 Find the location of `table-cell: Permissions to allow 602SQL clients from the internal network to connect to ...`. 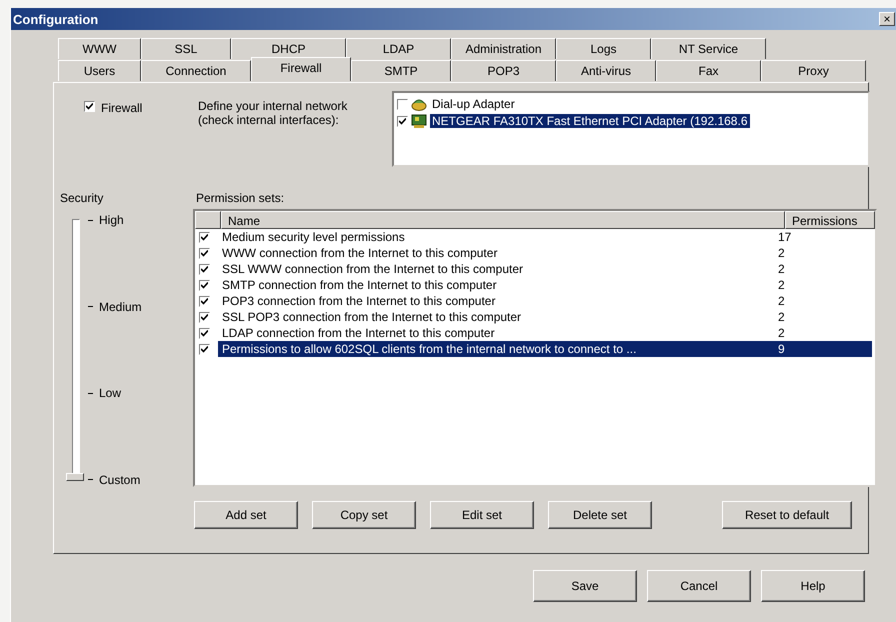

table-cell: Permissions to allow 602SQL clients from the internal network to connect to ... is located at coordinates (497, 349).